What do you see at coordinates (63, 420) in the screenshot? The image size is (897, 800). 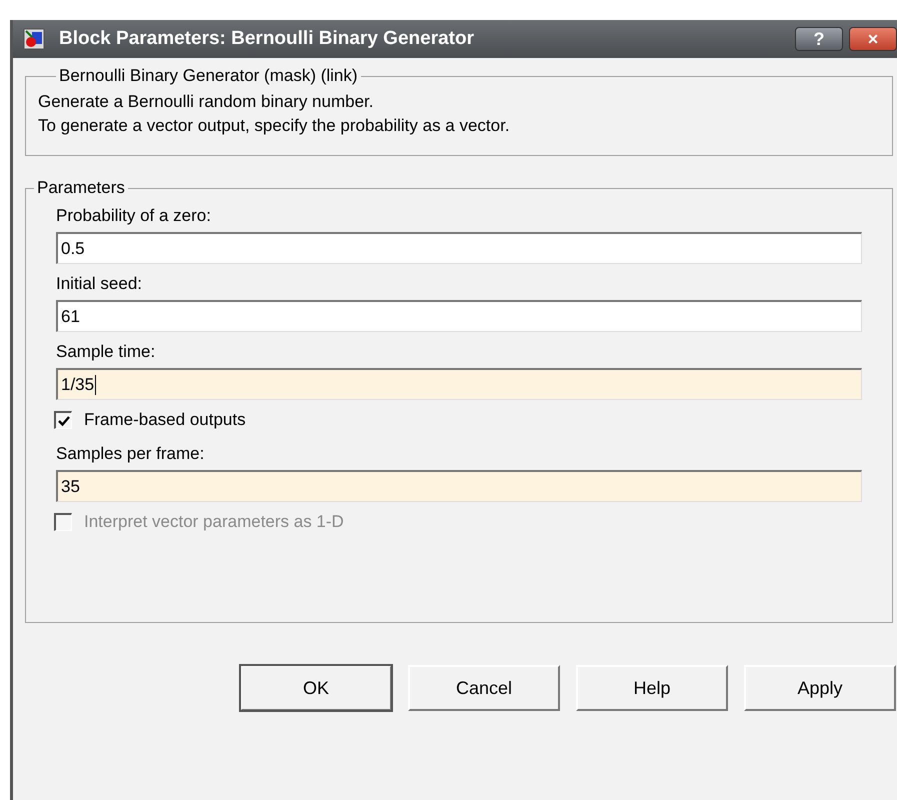 I see `checkbox` at bounding box center [63, 420].